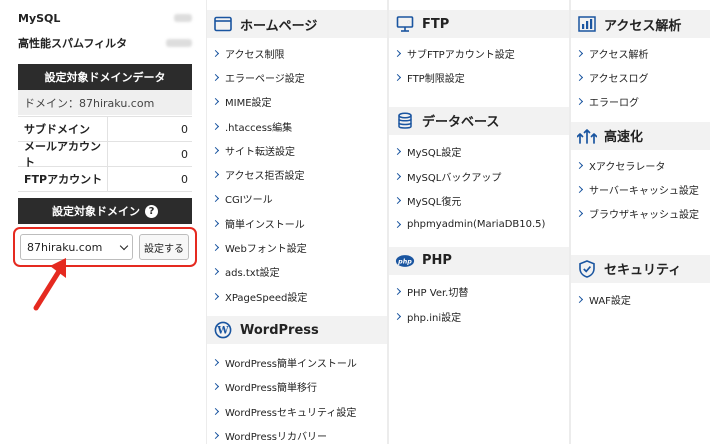 The image size is (710, 444). I want to click on section-header-security: セキュリティ, so click(640, 268).